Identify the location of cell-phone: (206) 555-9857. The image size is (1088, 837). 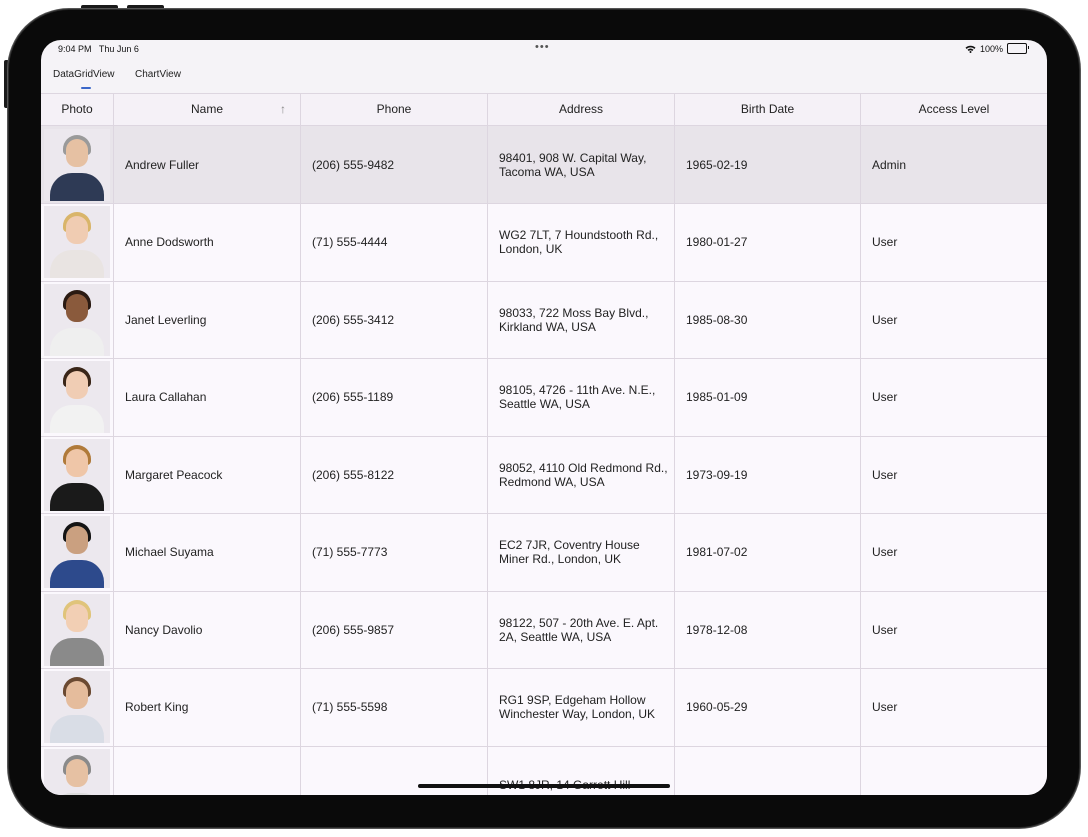
(394, 629).